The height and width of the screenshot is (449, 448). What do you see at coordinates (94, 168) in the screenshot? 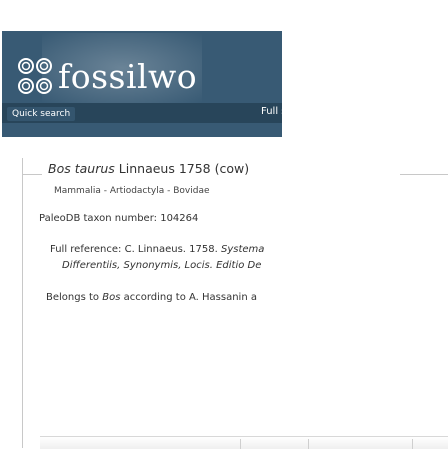
I see `taxon-species: taurus` at bounding box center [94, 168].